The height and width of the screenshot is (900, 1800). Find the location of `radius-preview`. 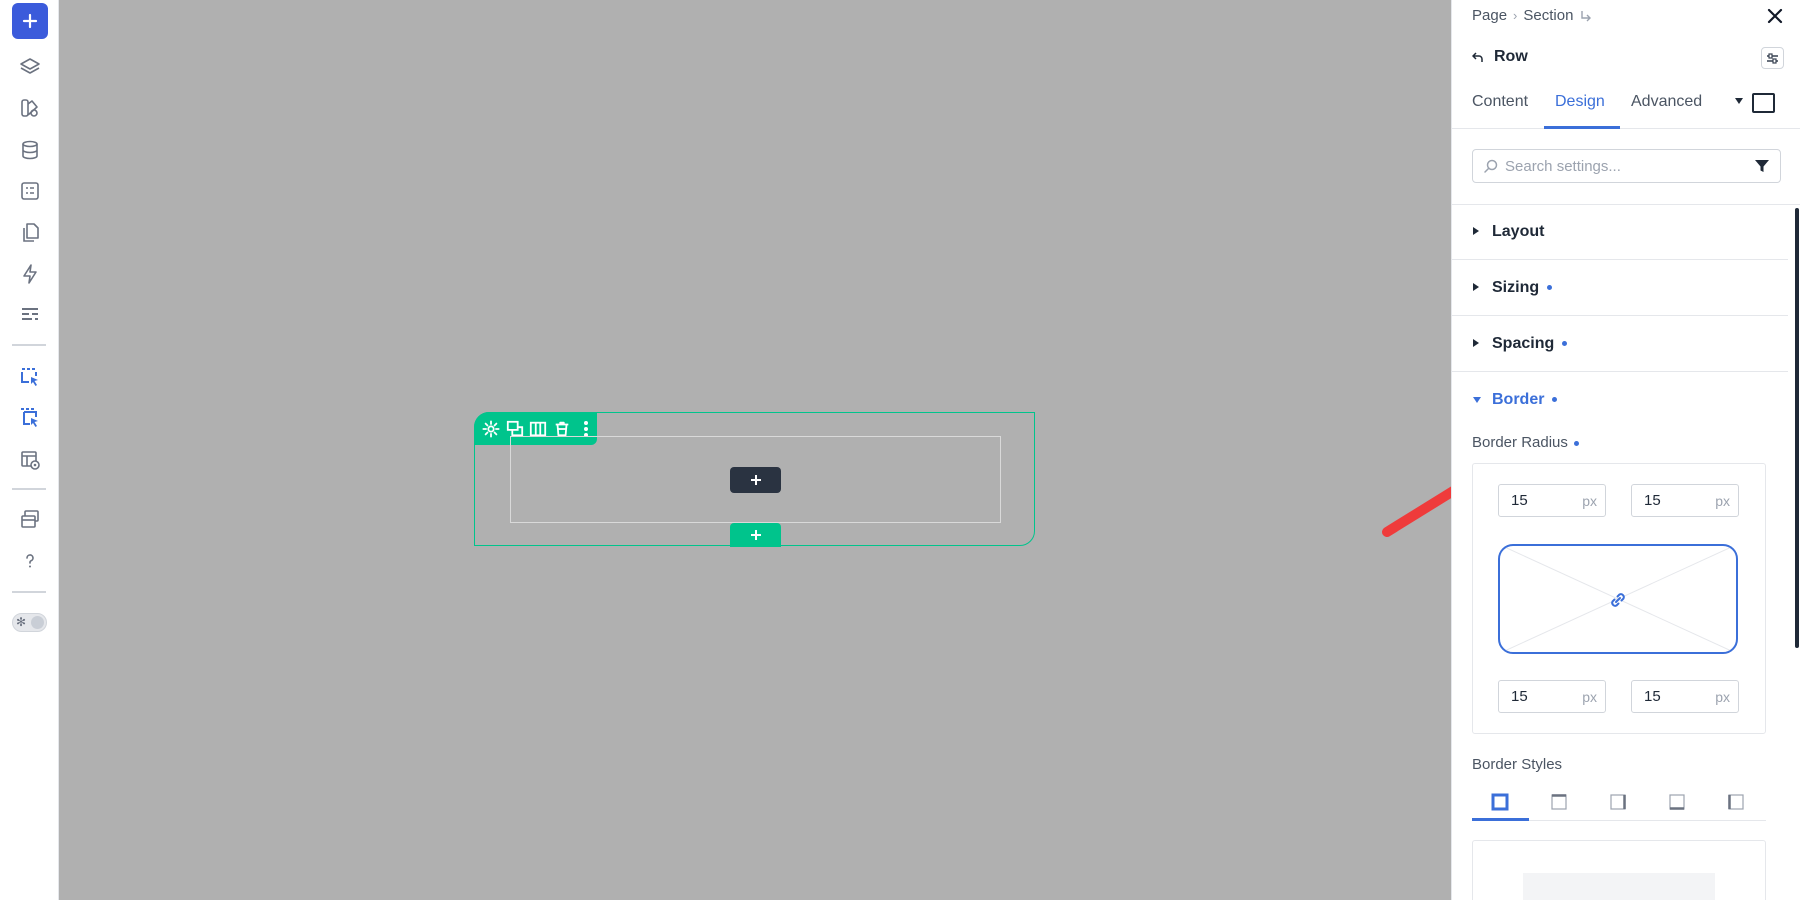

radius-preview is located at coordinates (1618, 599).